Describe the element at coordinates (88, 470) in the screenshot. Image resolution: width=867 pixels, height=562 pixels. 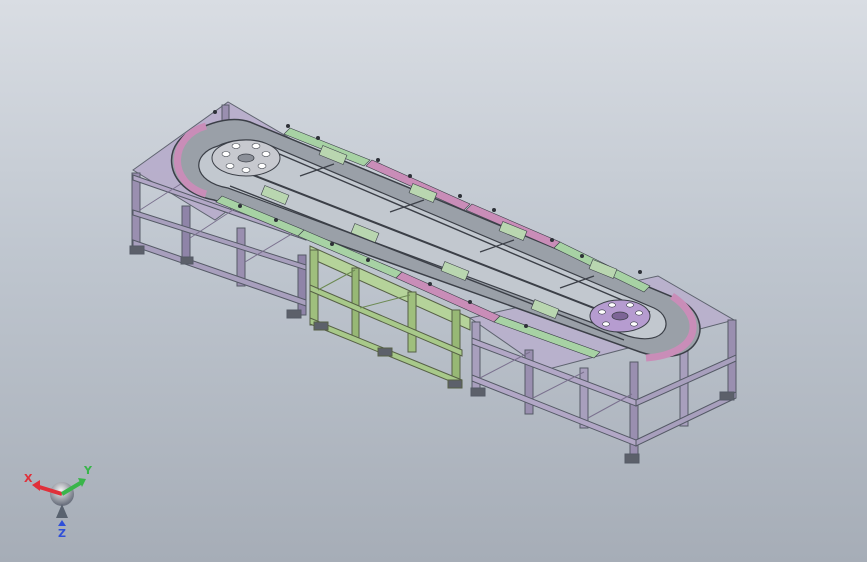
I see `triad-y-label: Y` at that location.